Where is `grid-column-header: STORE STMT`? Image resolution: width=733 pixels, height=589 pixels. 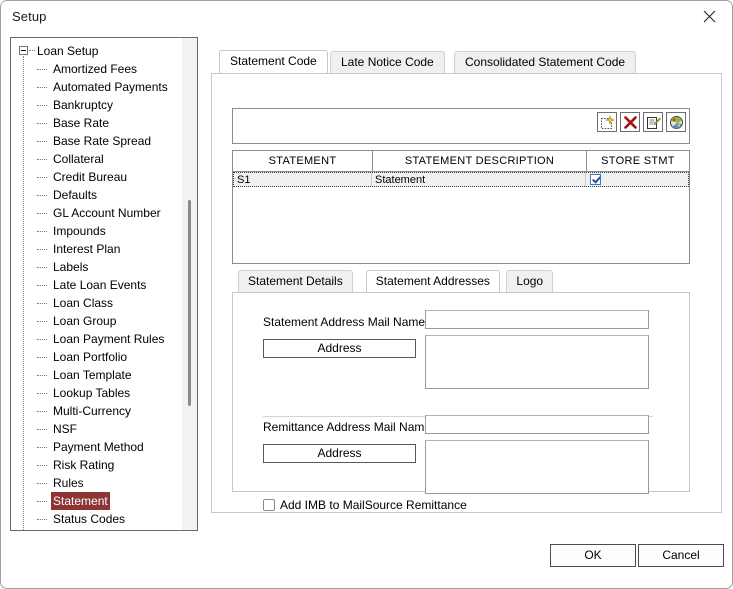
grid-column-header: STORE STMT is located at coordinates (638, 161).